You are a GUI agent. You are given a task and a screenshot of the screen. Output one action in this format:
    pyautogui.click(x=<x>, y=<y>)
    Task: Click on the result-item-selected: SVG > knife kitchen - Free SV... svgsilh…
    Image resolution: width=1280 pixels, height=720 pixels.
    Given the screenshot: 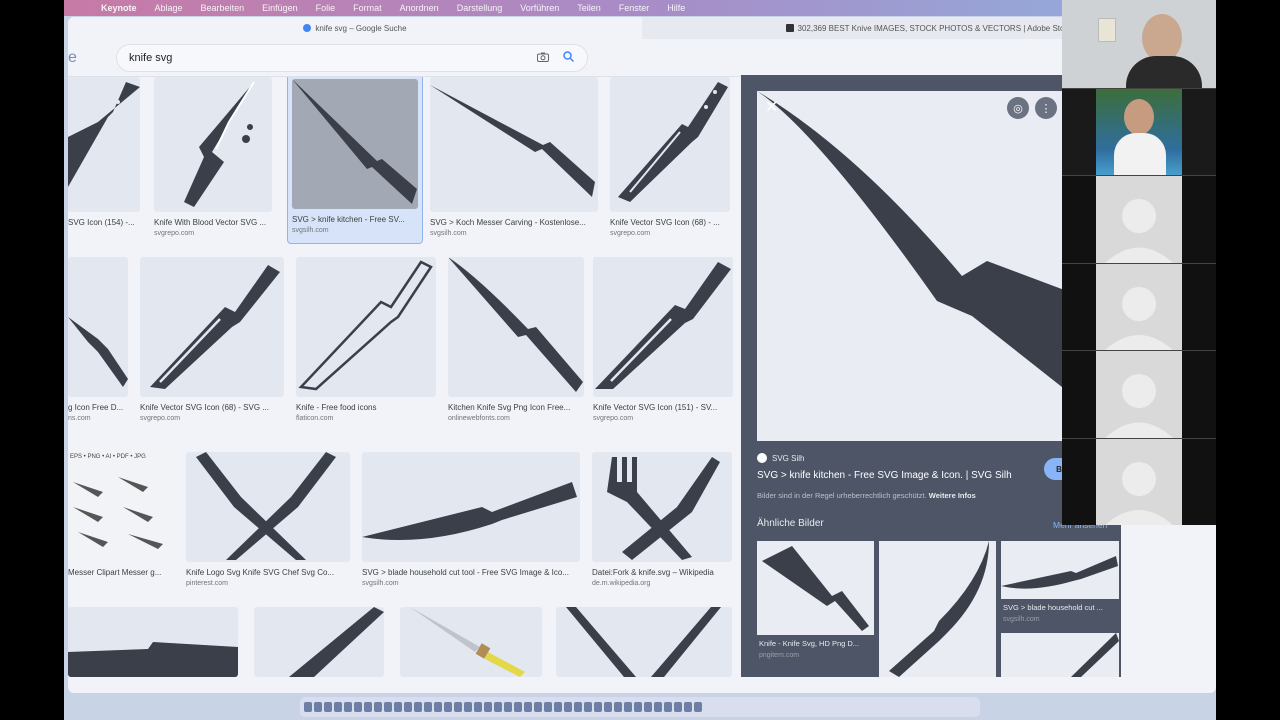 What is the action you would take?
    pyautogui.click(x=355, y=160)
    